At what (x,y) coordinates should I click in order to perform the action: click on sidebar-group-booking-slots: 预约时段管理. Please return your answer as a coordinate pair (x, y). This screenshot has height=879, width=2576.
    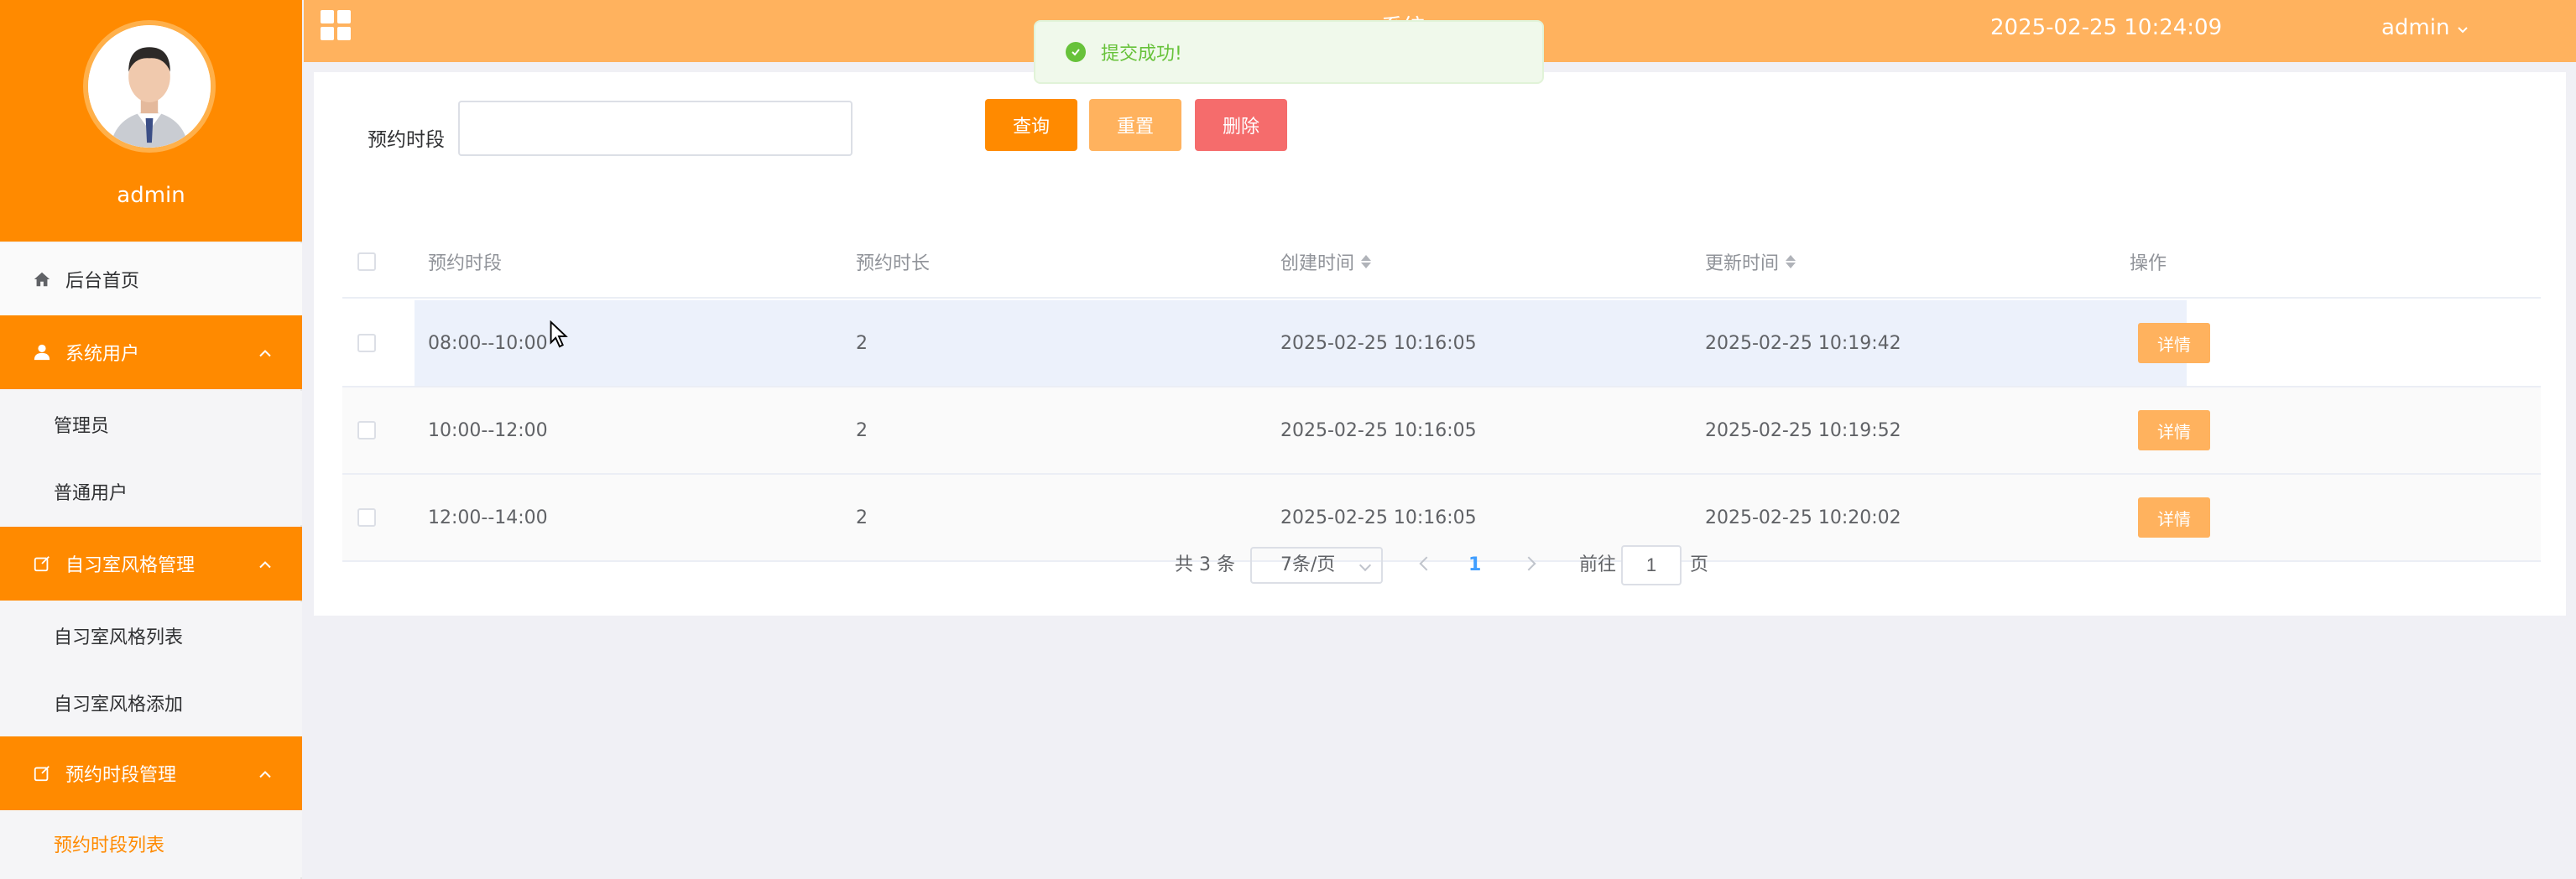
    Looking at the image, I should click on (151, 773).